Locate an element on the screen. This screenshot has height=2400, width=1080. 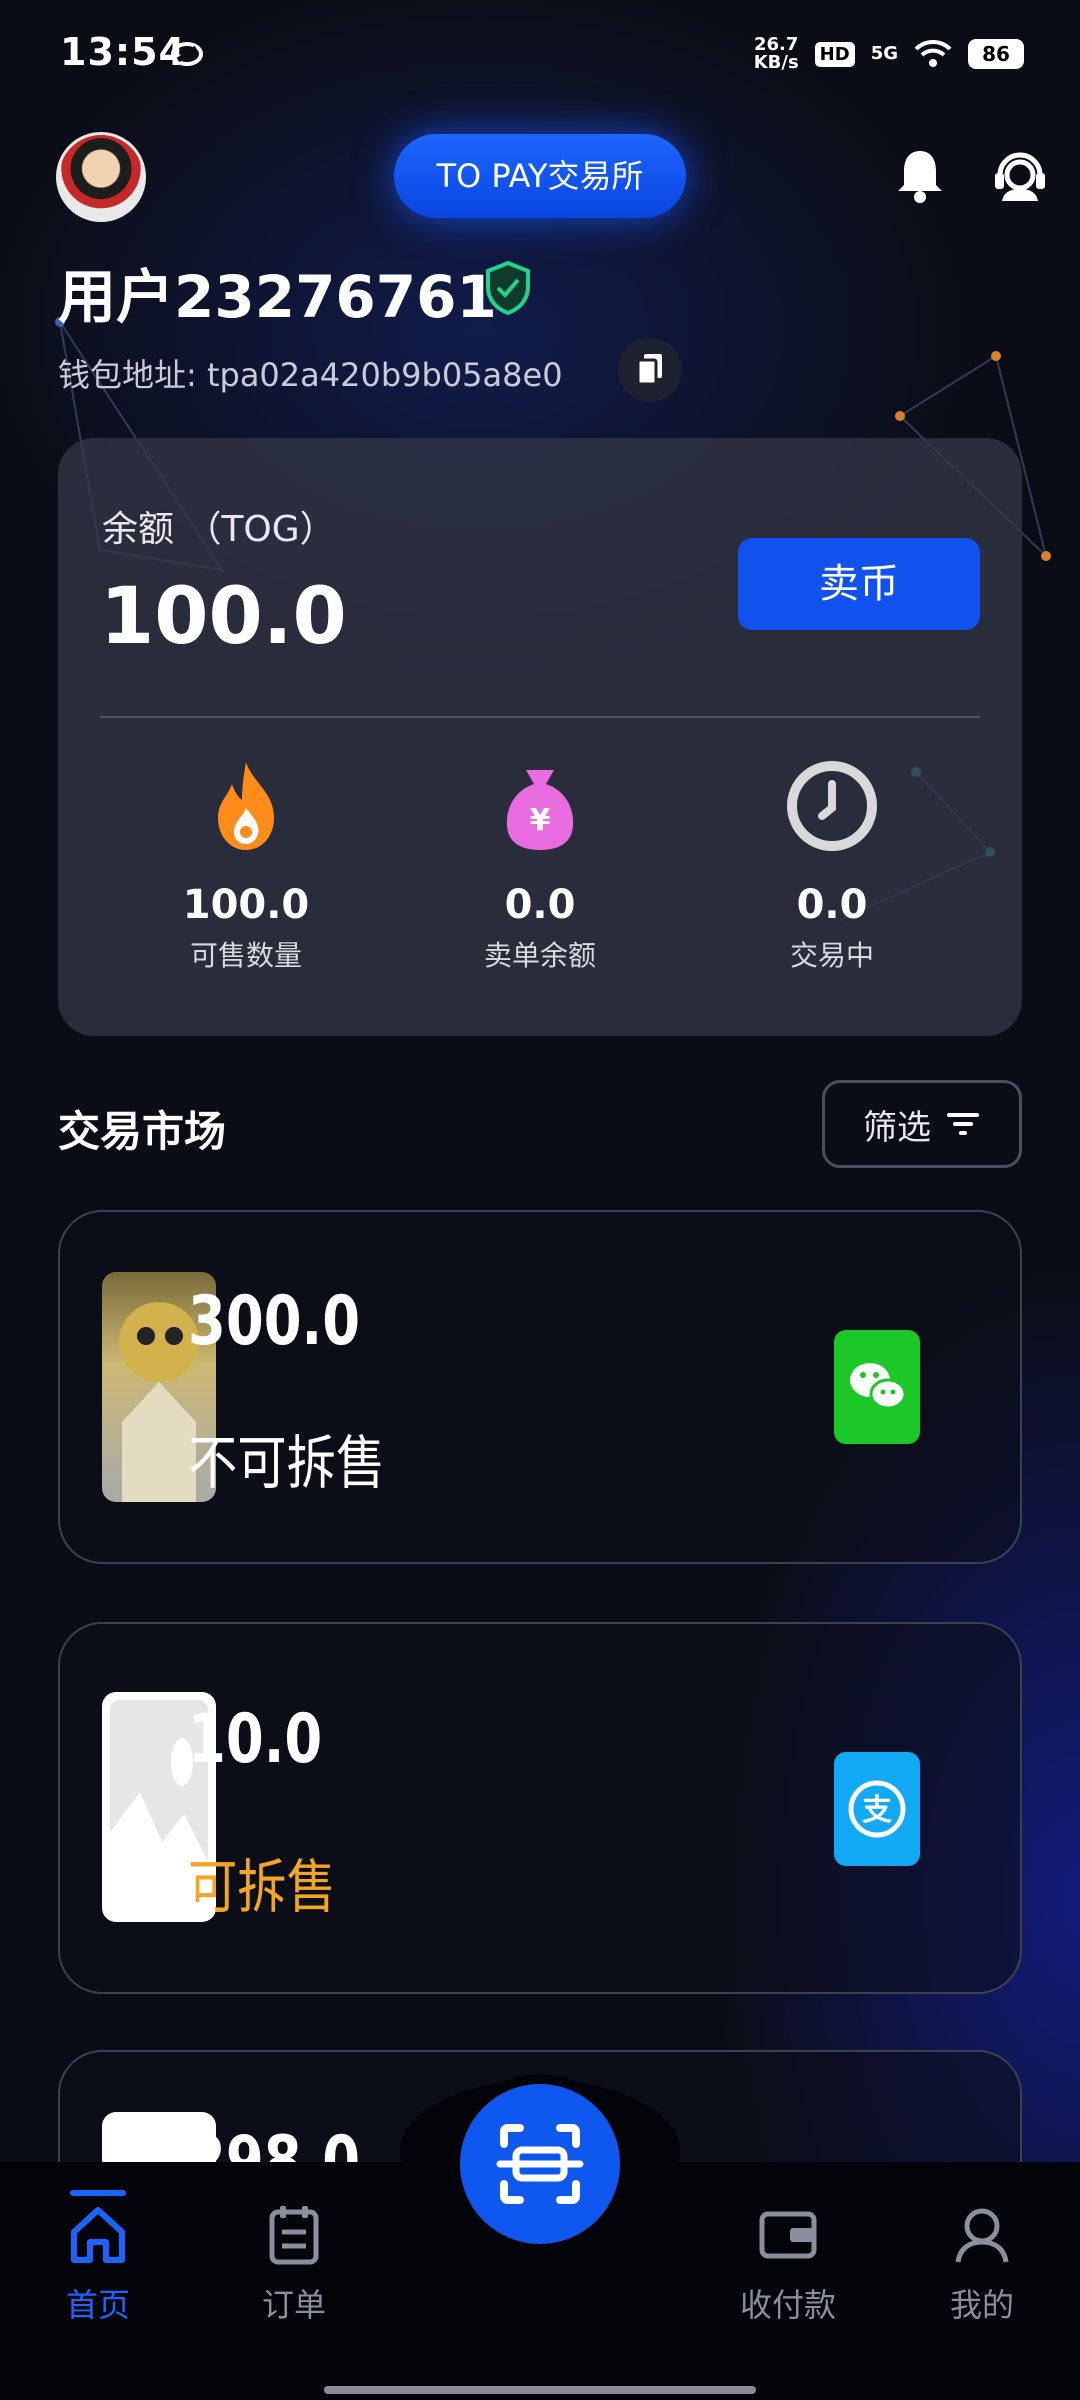
stat-sell-balance-value: 0.0 is located at coordinates (540, 905).